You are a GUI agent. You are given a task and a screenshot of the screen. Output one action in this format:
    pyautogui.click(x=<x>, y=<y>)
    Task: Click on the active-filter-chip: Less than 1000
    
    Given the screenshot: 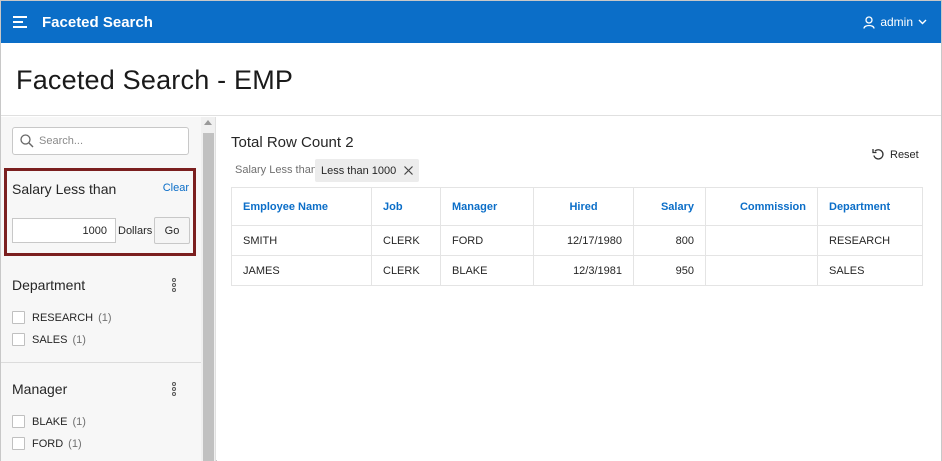 What is the action you would take?
    pyautogui.click(x=367, y=170)
    